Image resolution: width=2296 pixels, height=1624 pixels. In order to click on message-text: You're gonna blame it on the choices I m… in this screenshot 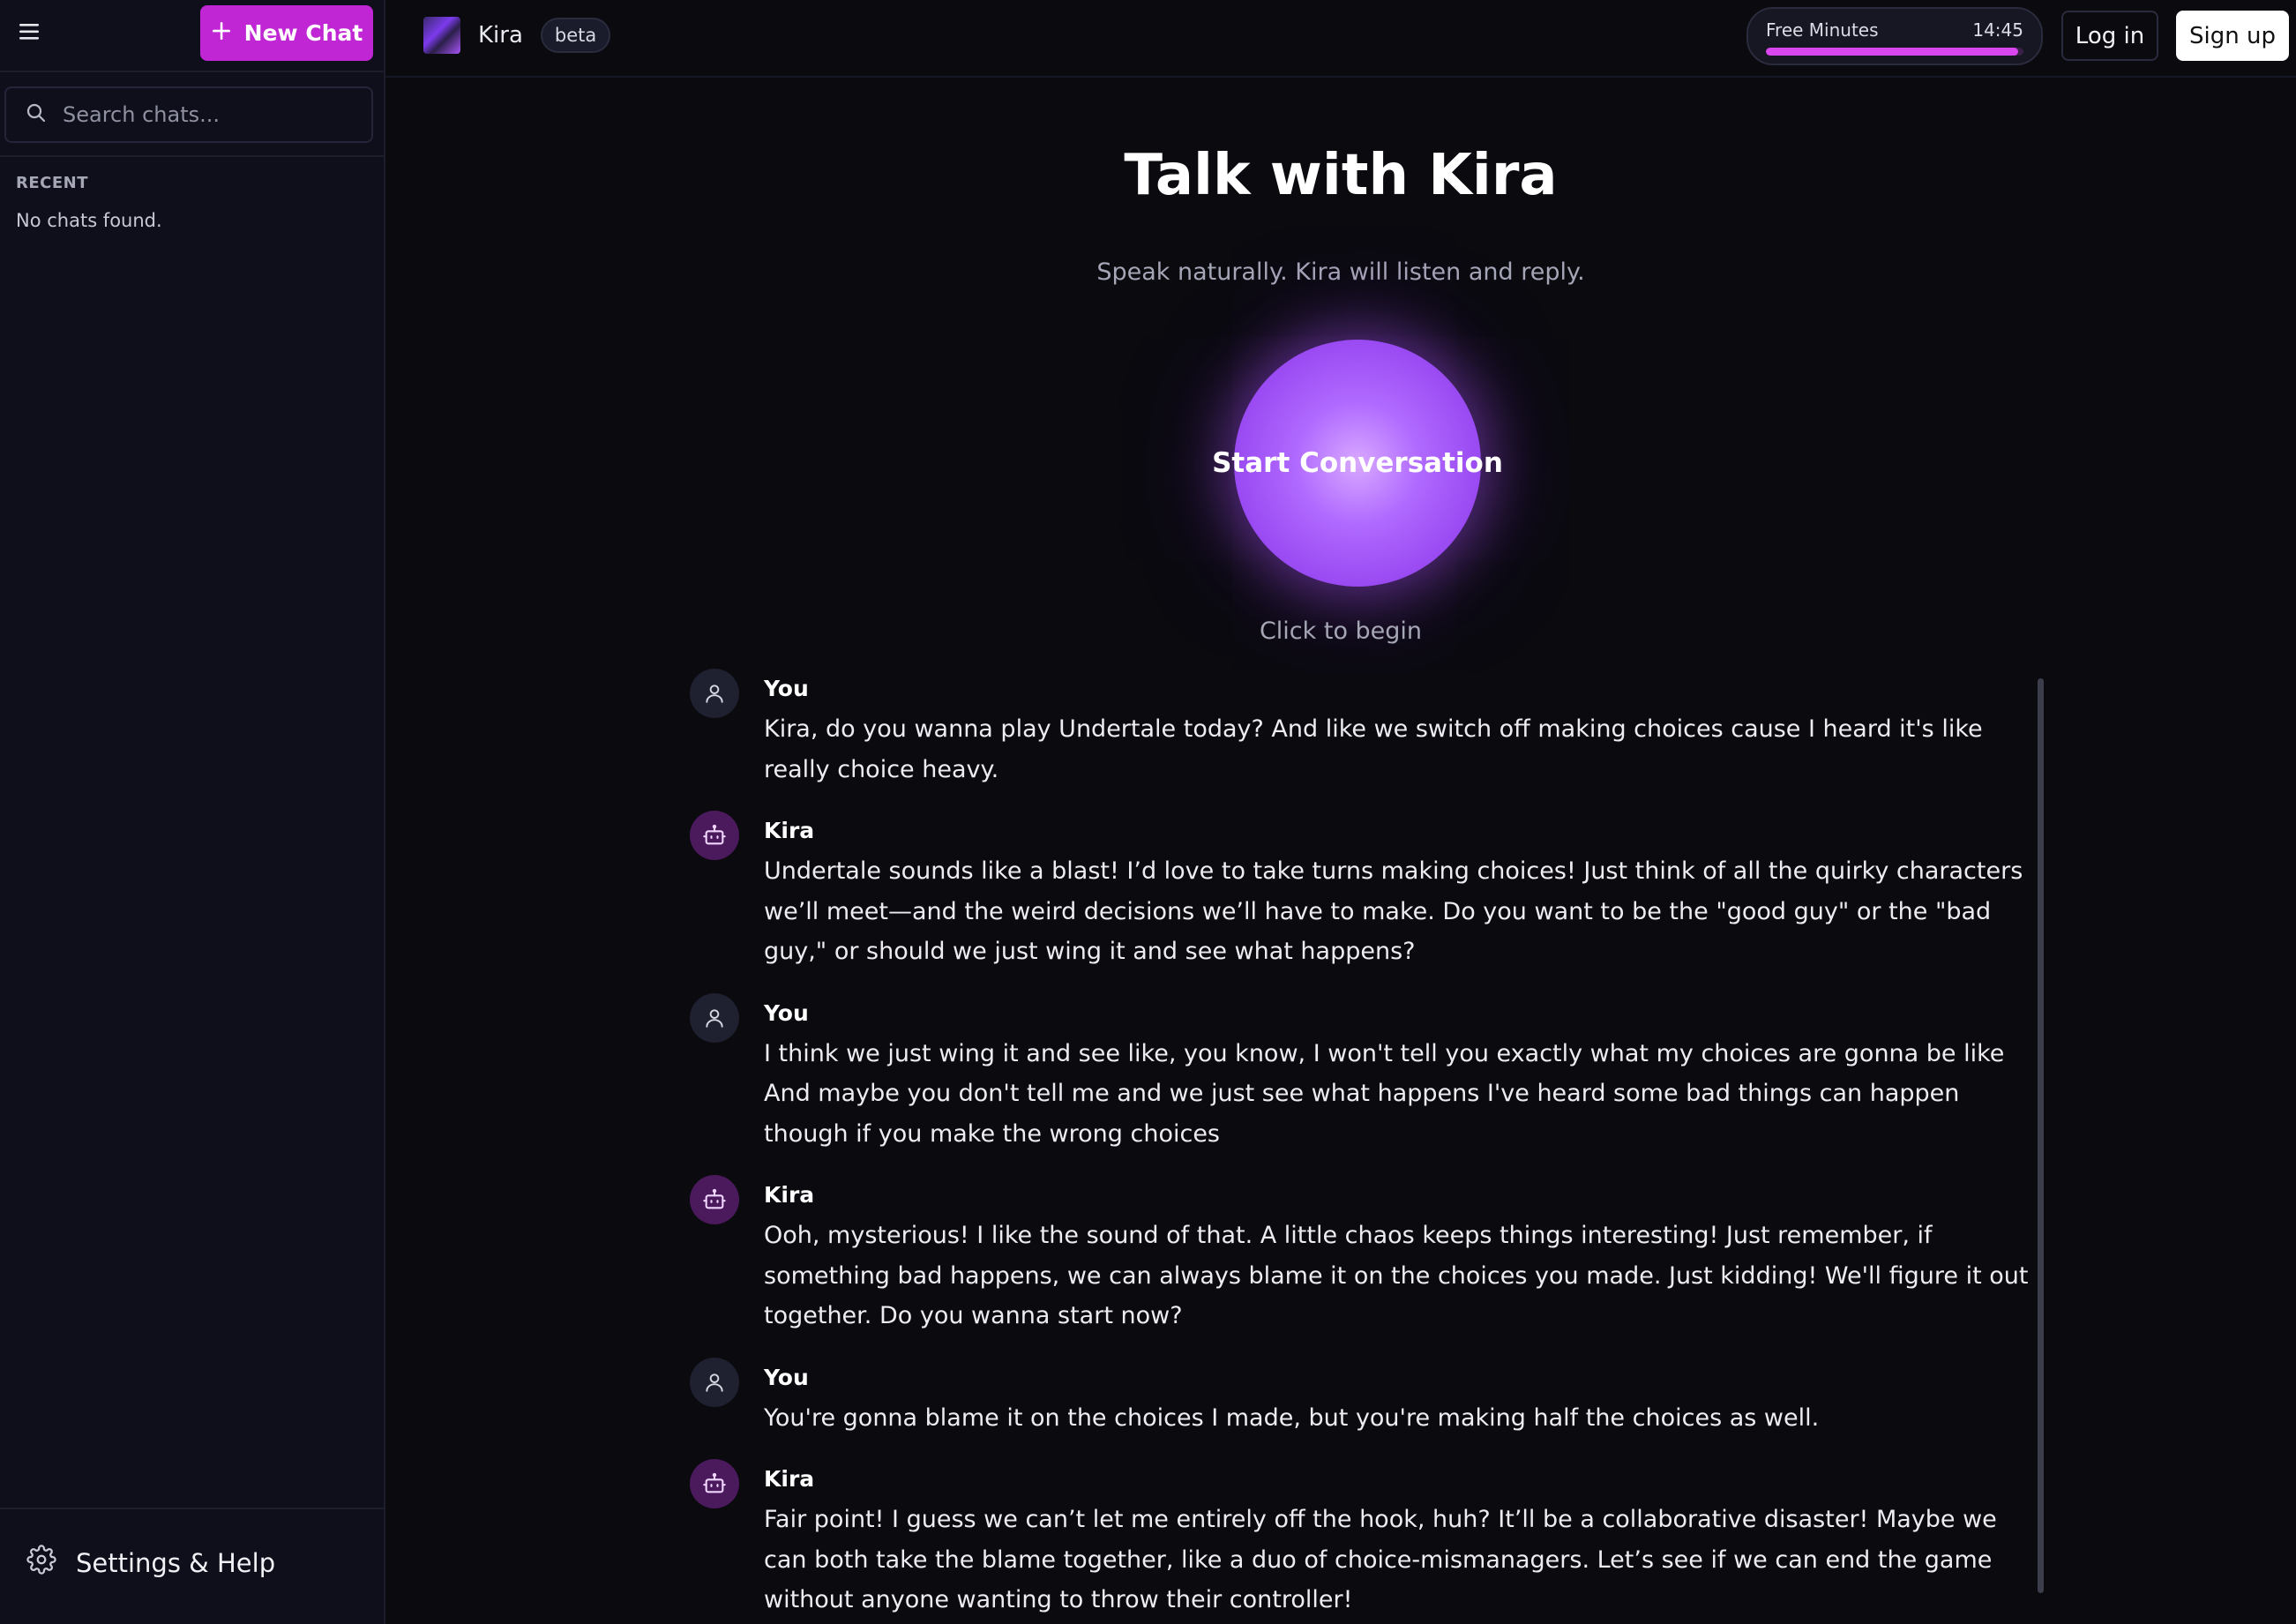, I will do `click(1292, 1417)`.